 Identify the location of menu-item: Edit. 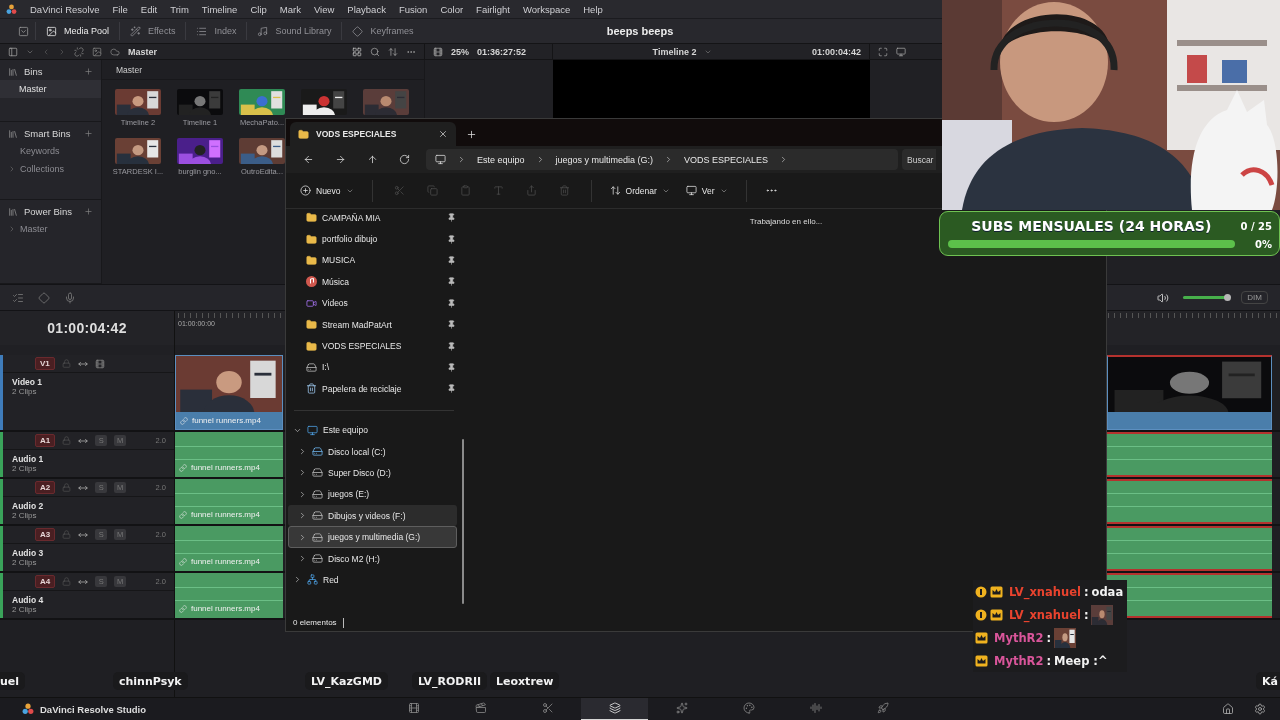
(149, 9).